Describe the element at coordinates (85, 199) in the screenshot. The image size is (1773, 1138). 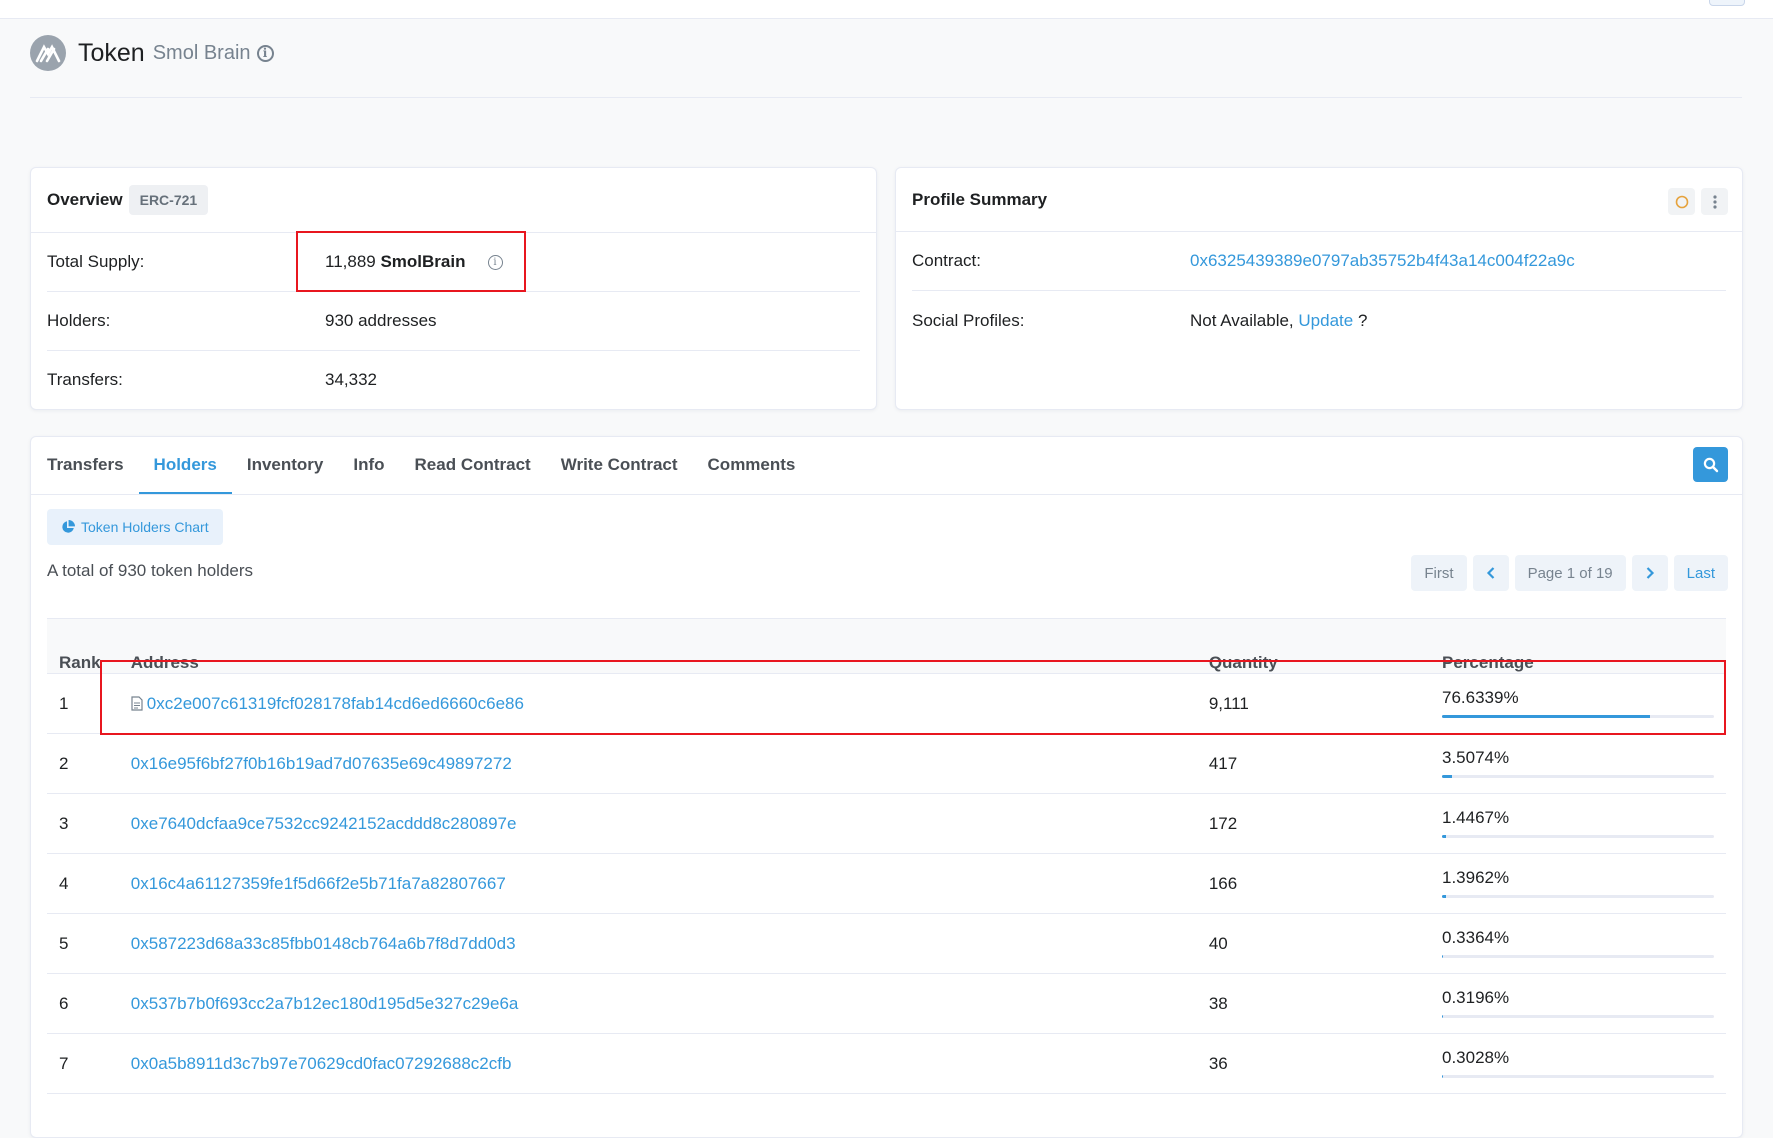
I see `overview-title: Overview` at that location.